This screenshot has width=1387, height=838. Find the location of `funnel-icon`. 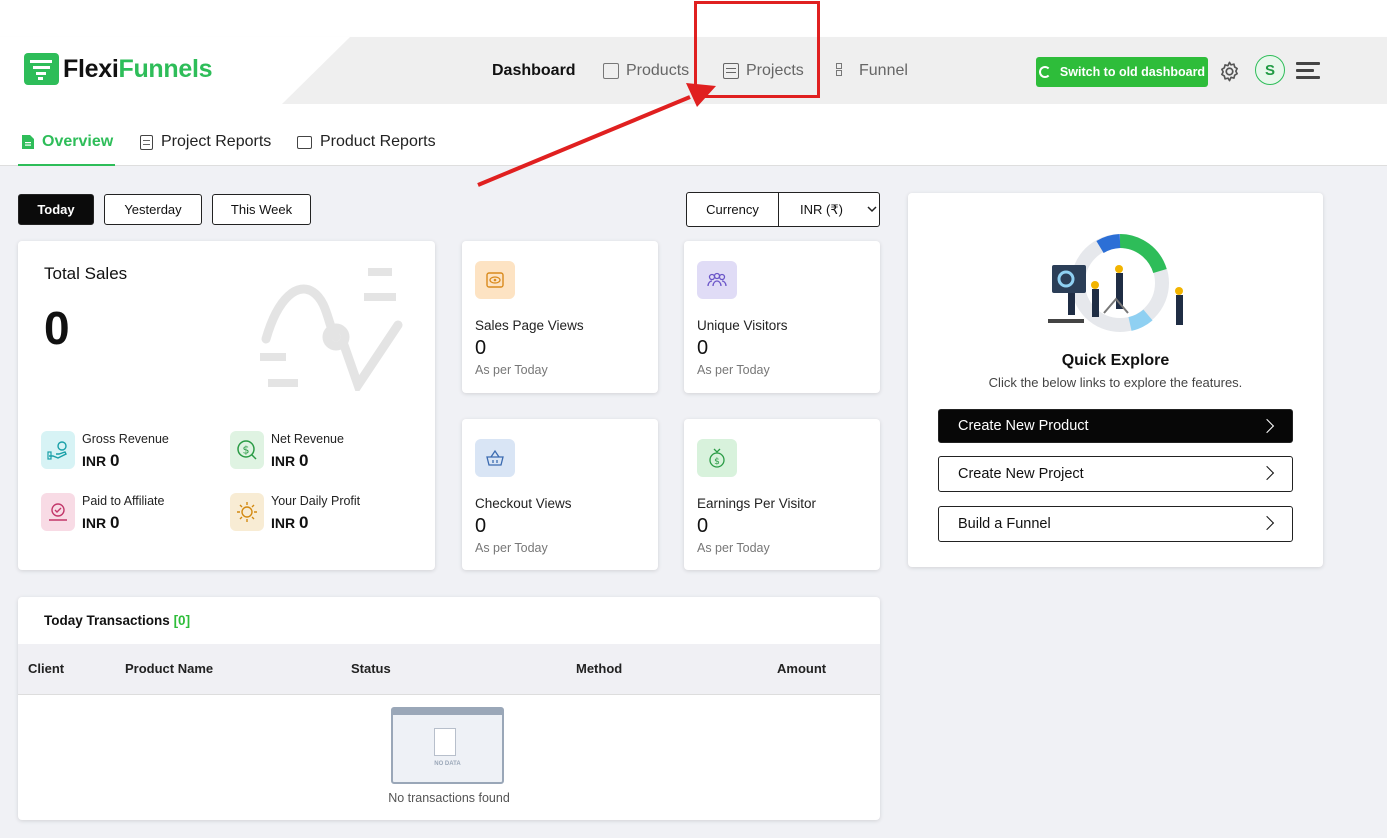

funnel-icon is located at coordinates (844, 71).